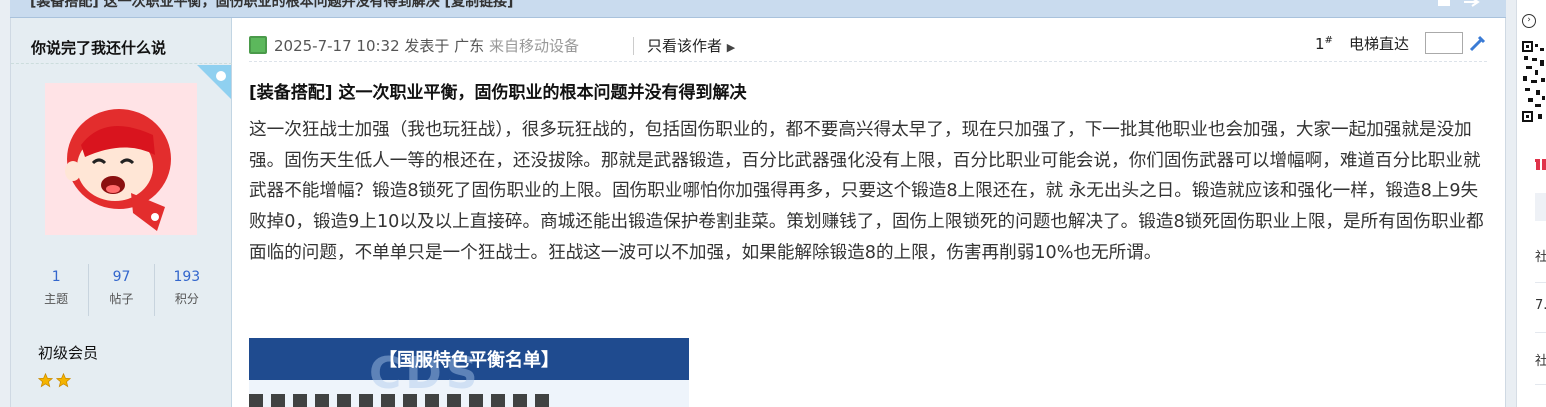 The image size is (1546, 407). Describe the element at coordinates (1531, 203) in the screenshot. I see `right-sidebar: › 社 7. 社` at that location.